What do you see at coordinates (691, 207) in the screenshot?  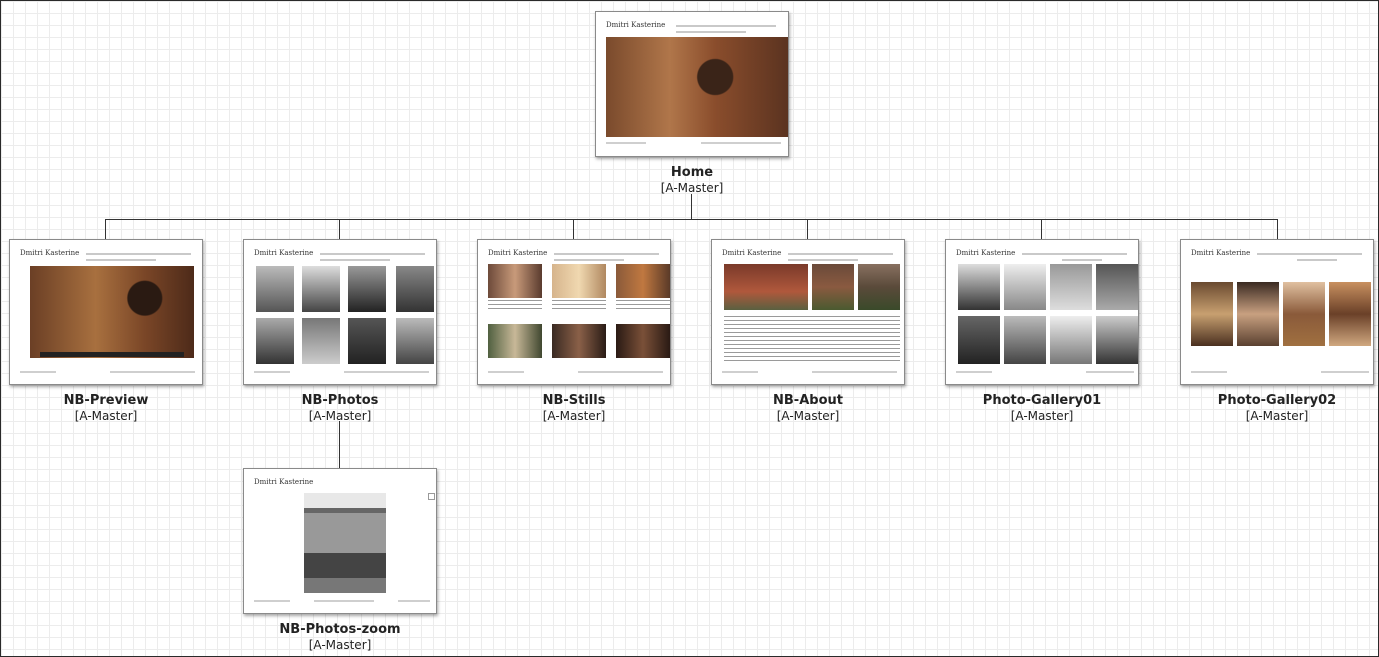 I see `connector-home-down` at bounding box center [691, 207].